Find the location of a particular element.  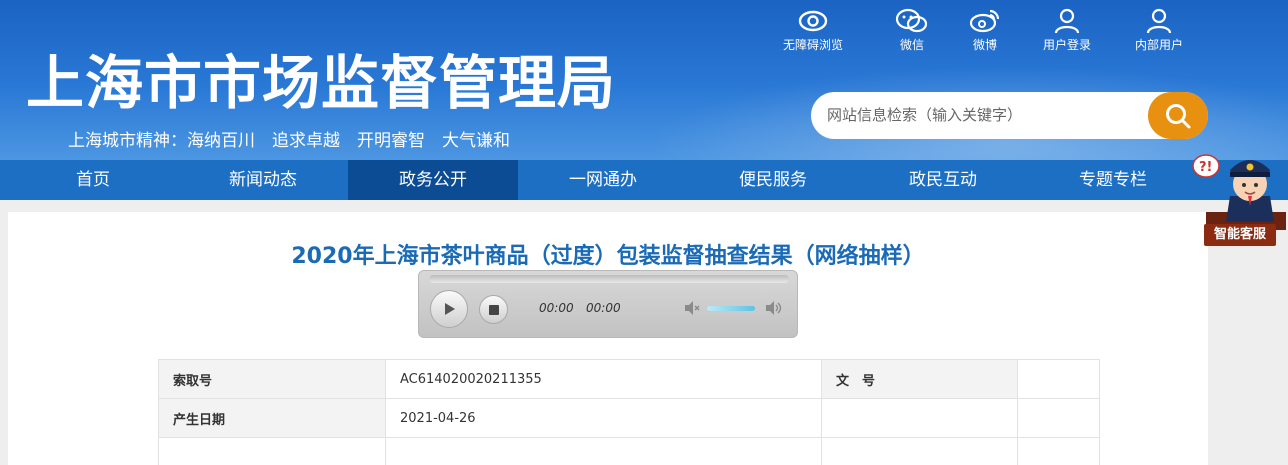

city-slogan: 上海城市精神：海纳百川 追求卓越 开明睿智 大气谦和 is located at coordinates (289, 141).